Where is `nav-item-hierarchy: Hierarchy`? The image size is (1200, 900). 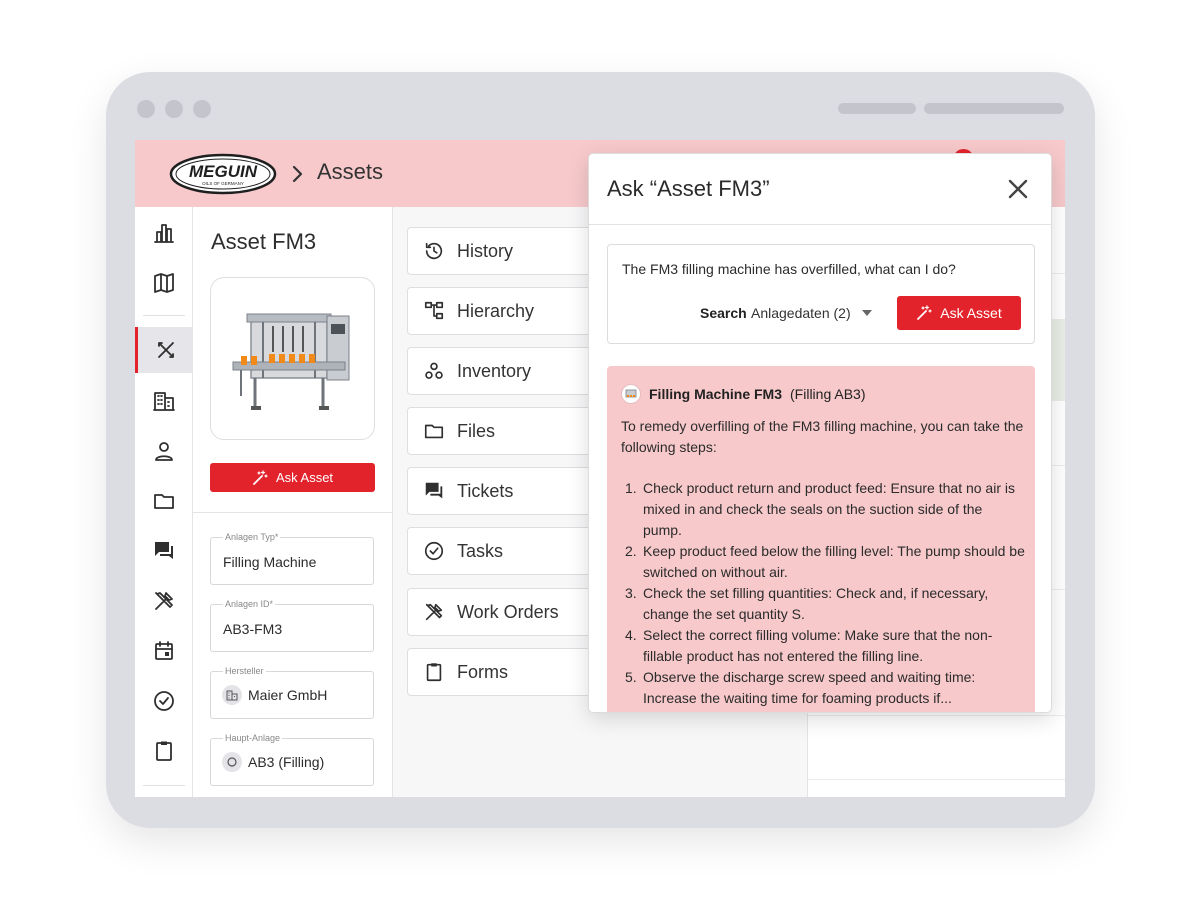 nav-item-hierarchy: Hierarchy is located at coordinates (507, 311).